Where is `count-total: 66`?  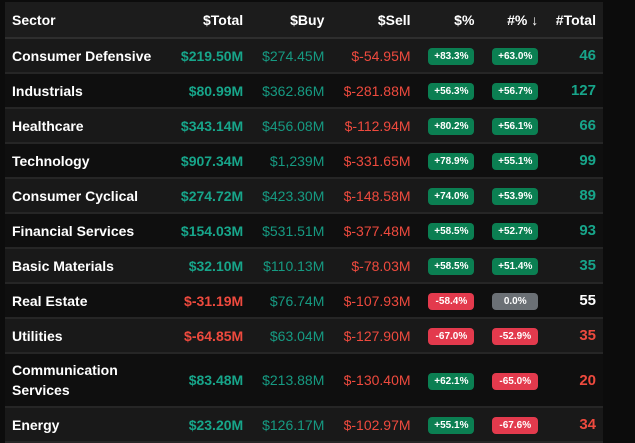 count-total: 66 is located at coordinates (574, 126).